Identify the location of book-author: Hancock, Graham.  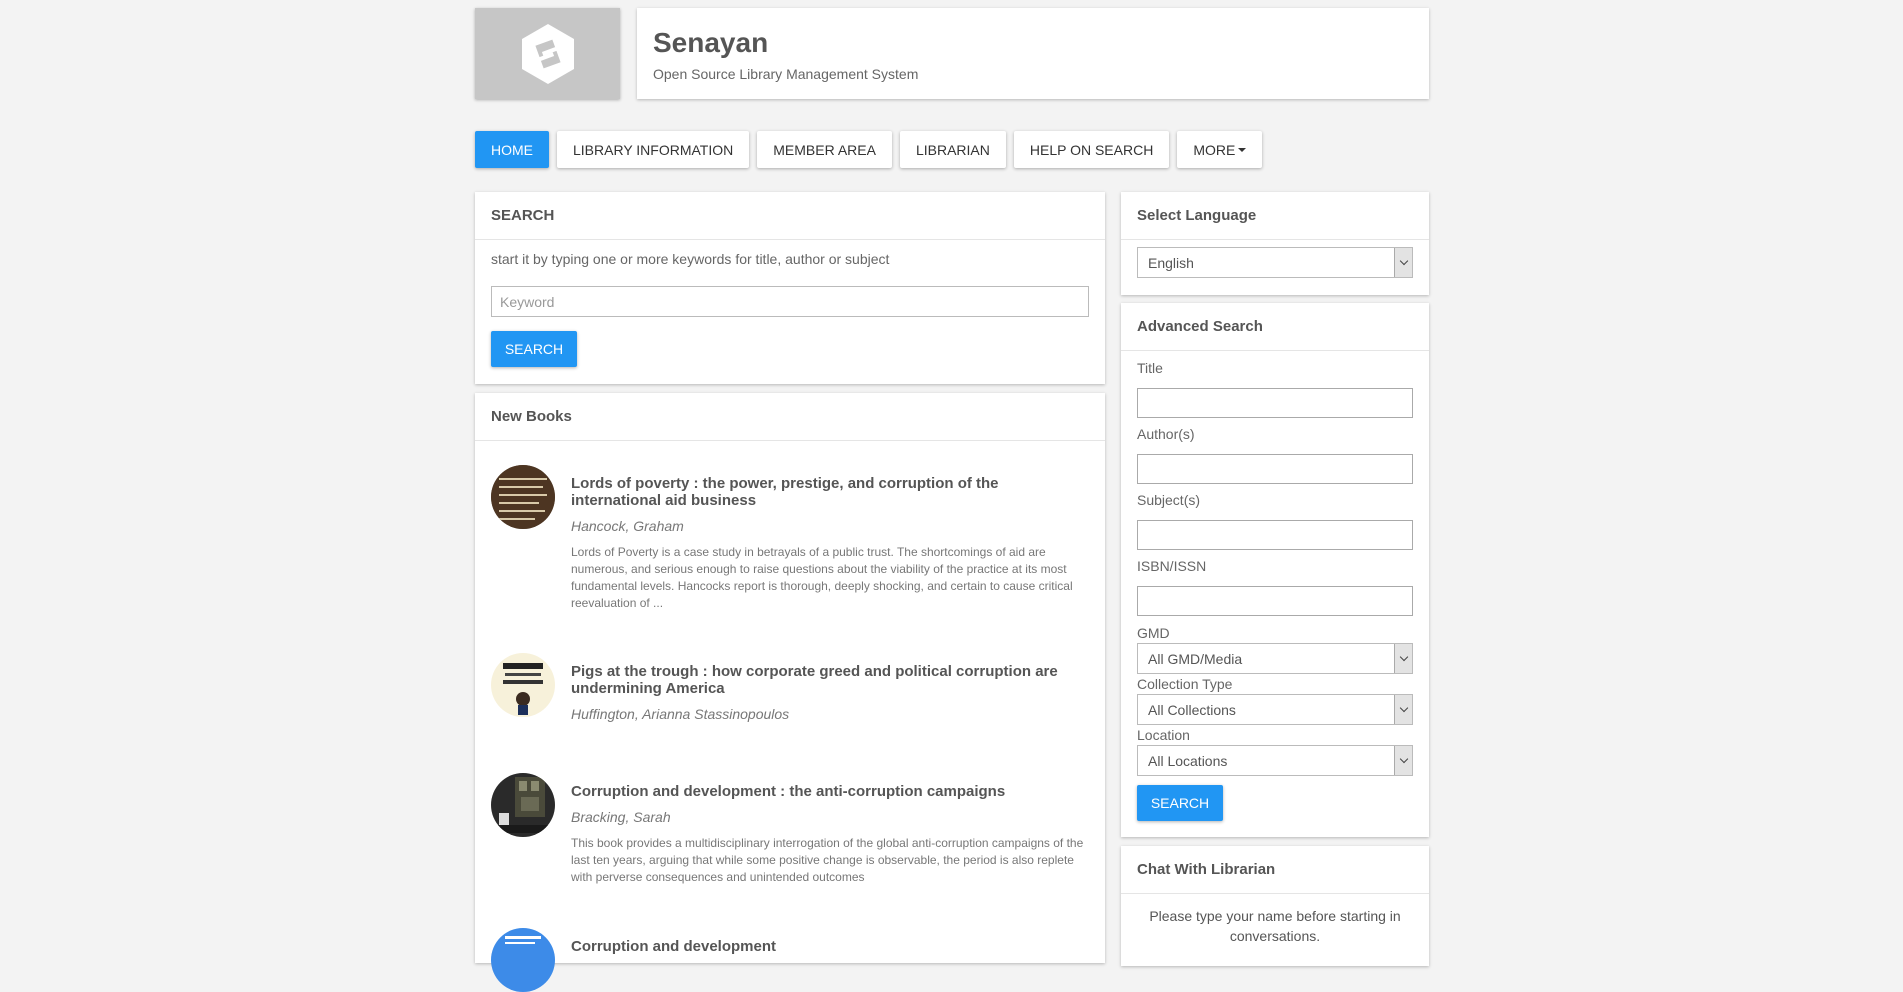
(627, 526).